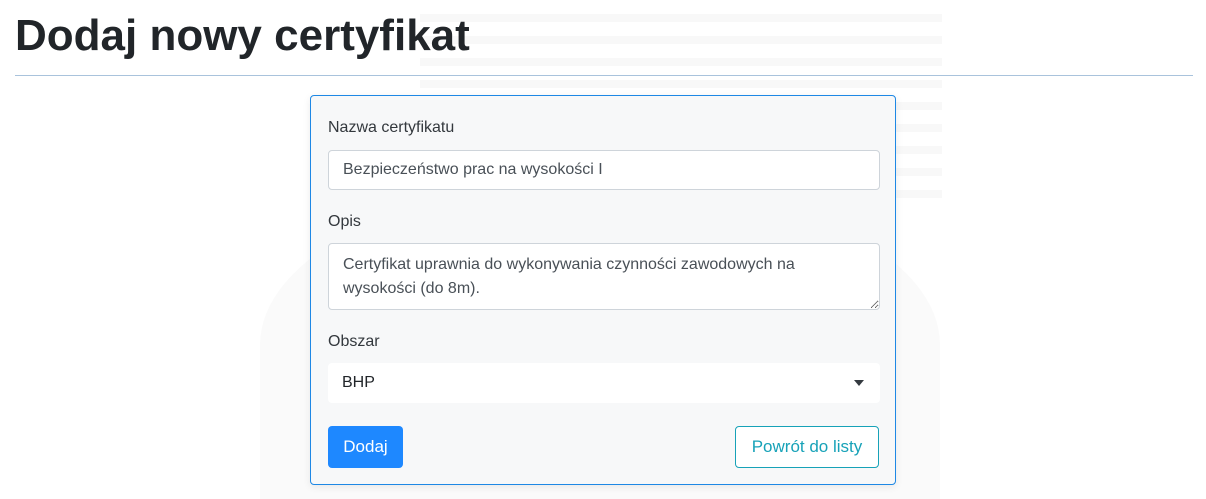 Image resolution: width=1206 pixels, height=499 pixels. Describe the element at coordinates (604, 383) in the screenshot. I see `area-select: BHP` at that location.